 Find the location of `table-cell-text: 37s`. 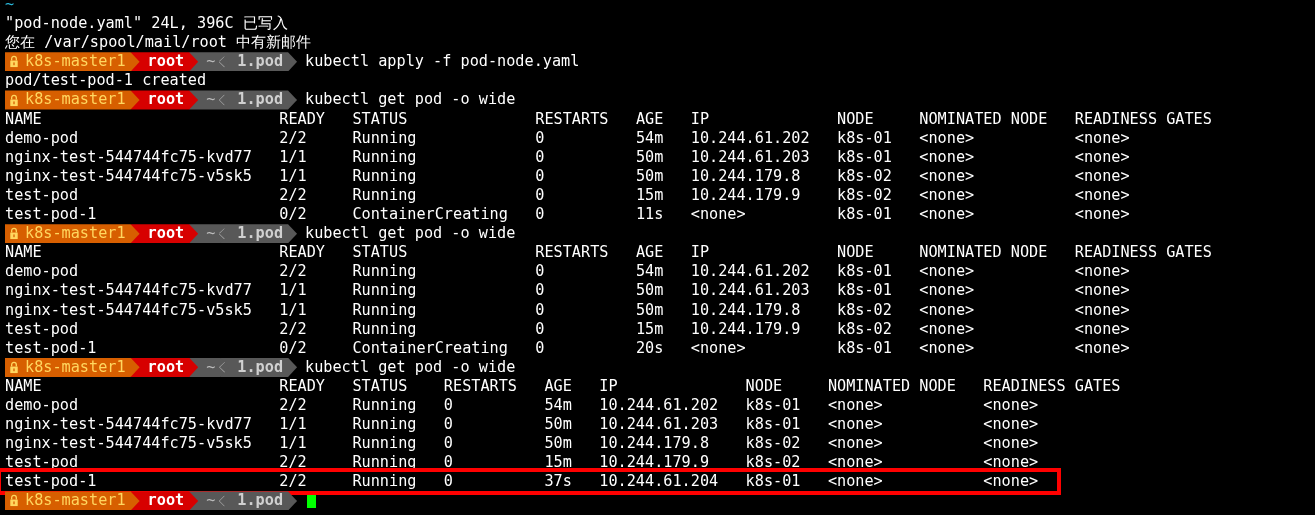

table-cell-text: 37s is located at coordinates (558, 482).